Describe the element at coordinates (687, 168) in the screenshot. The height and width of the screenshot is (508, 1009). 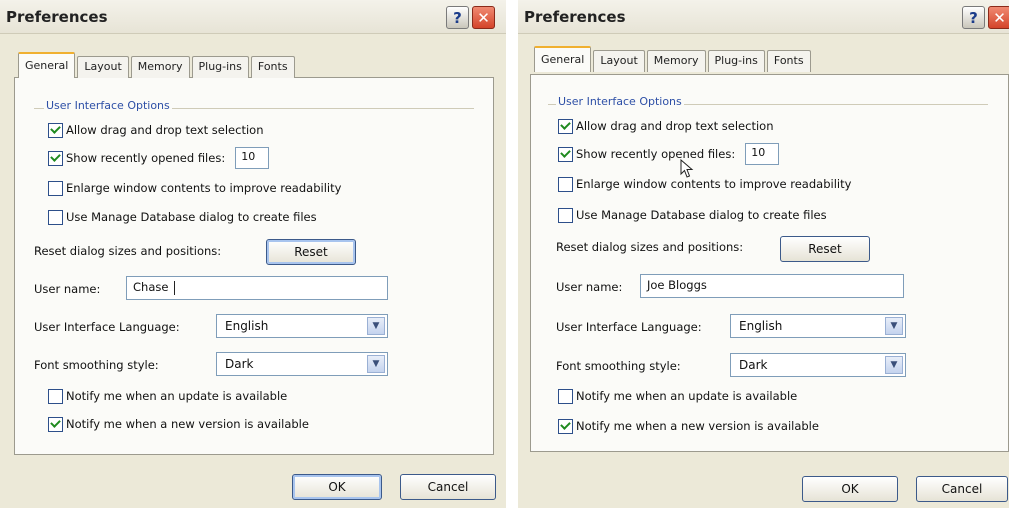
I see `mouse-pointer-icon` at that location.